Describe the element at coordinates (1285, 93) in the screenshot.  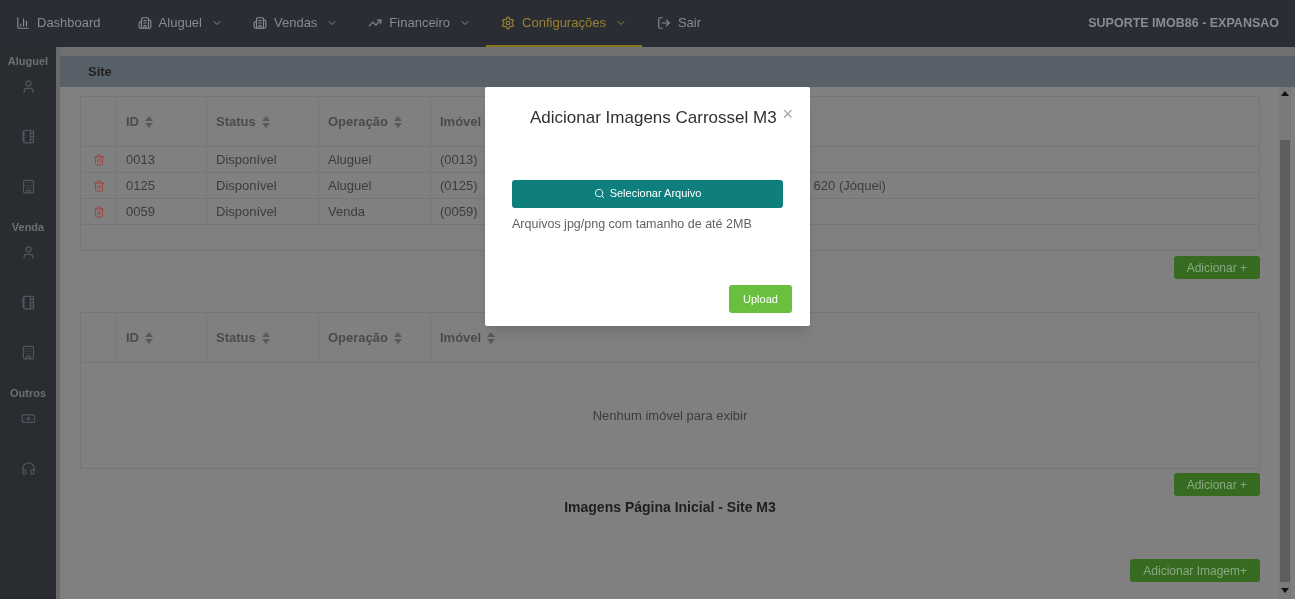
I see `scroll-up-icon` at that location.